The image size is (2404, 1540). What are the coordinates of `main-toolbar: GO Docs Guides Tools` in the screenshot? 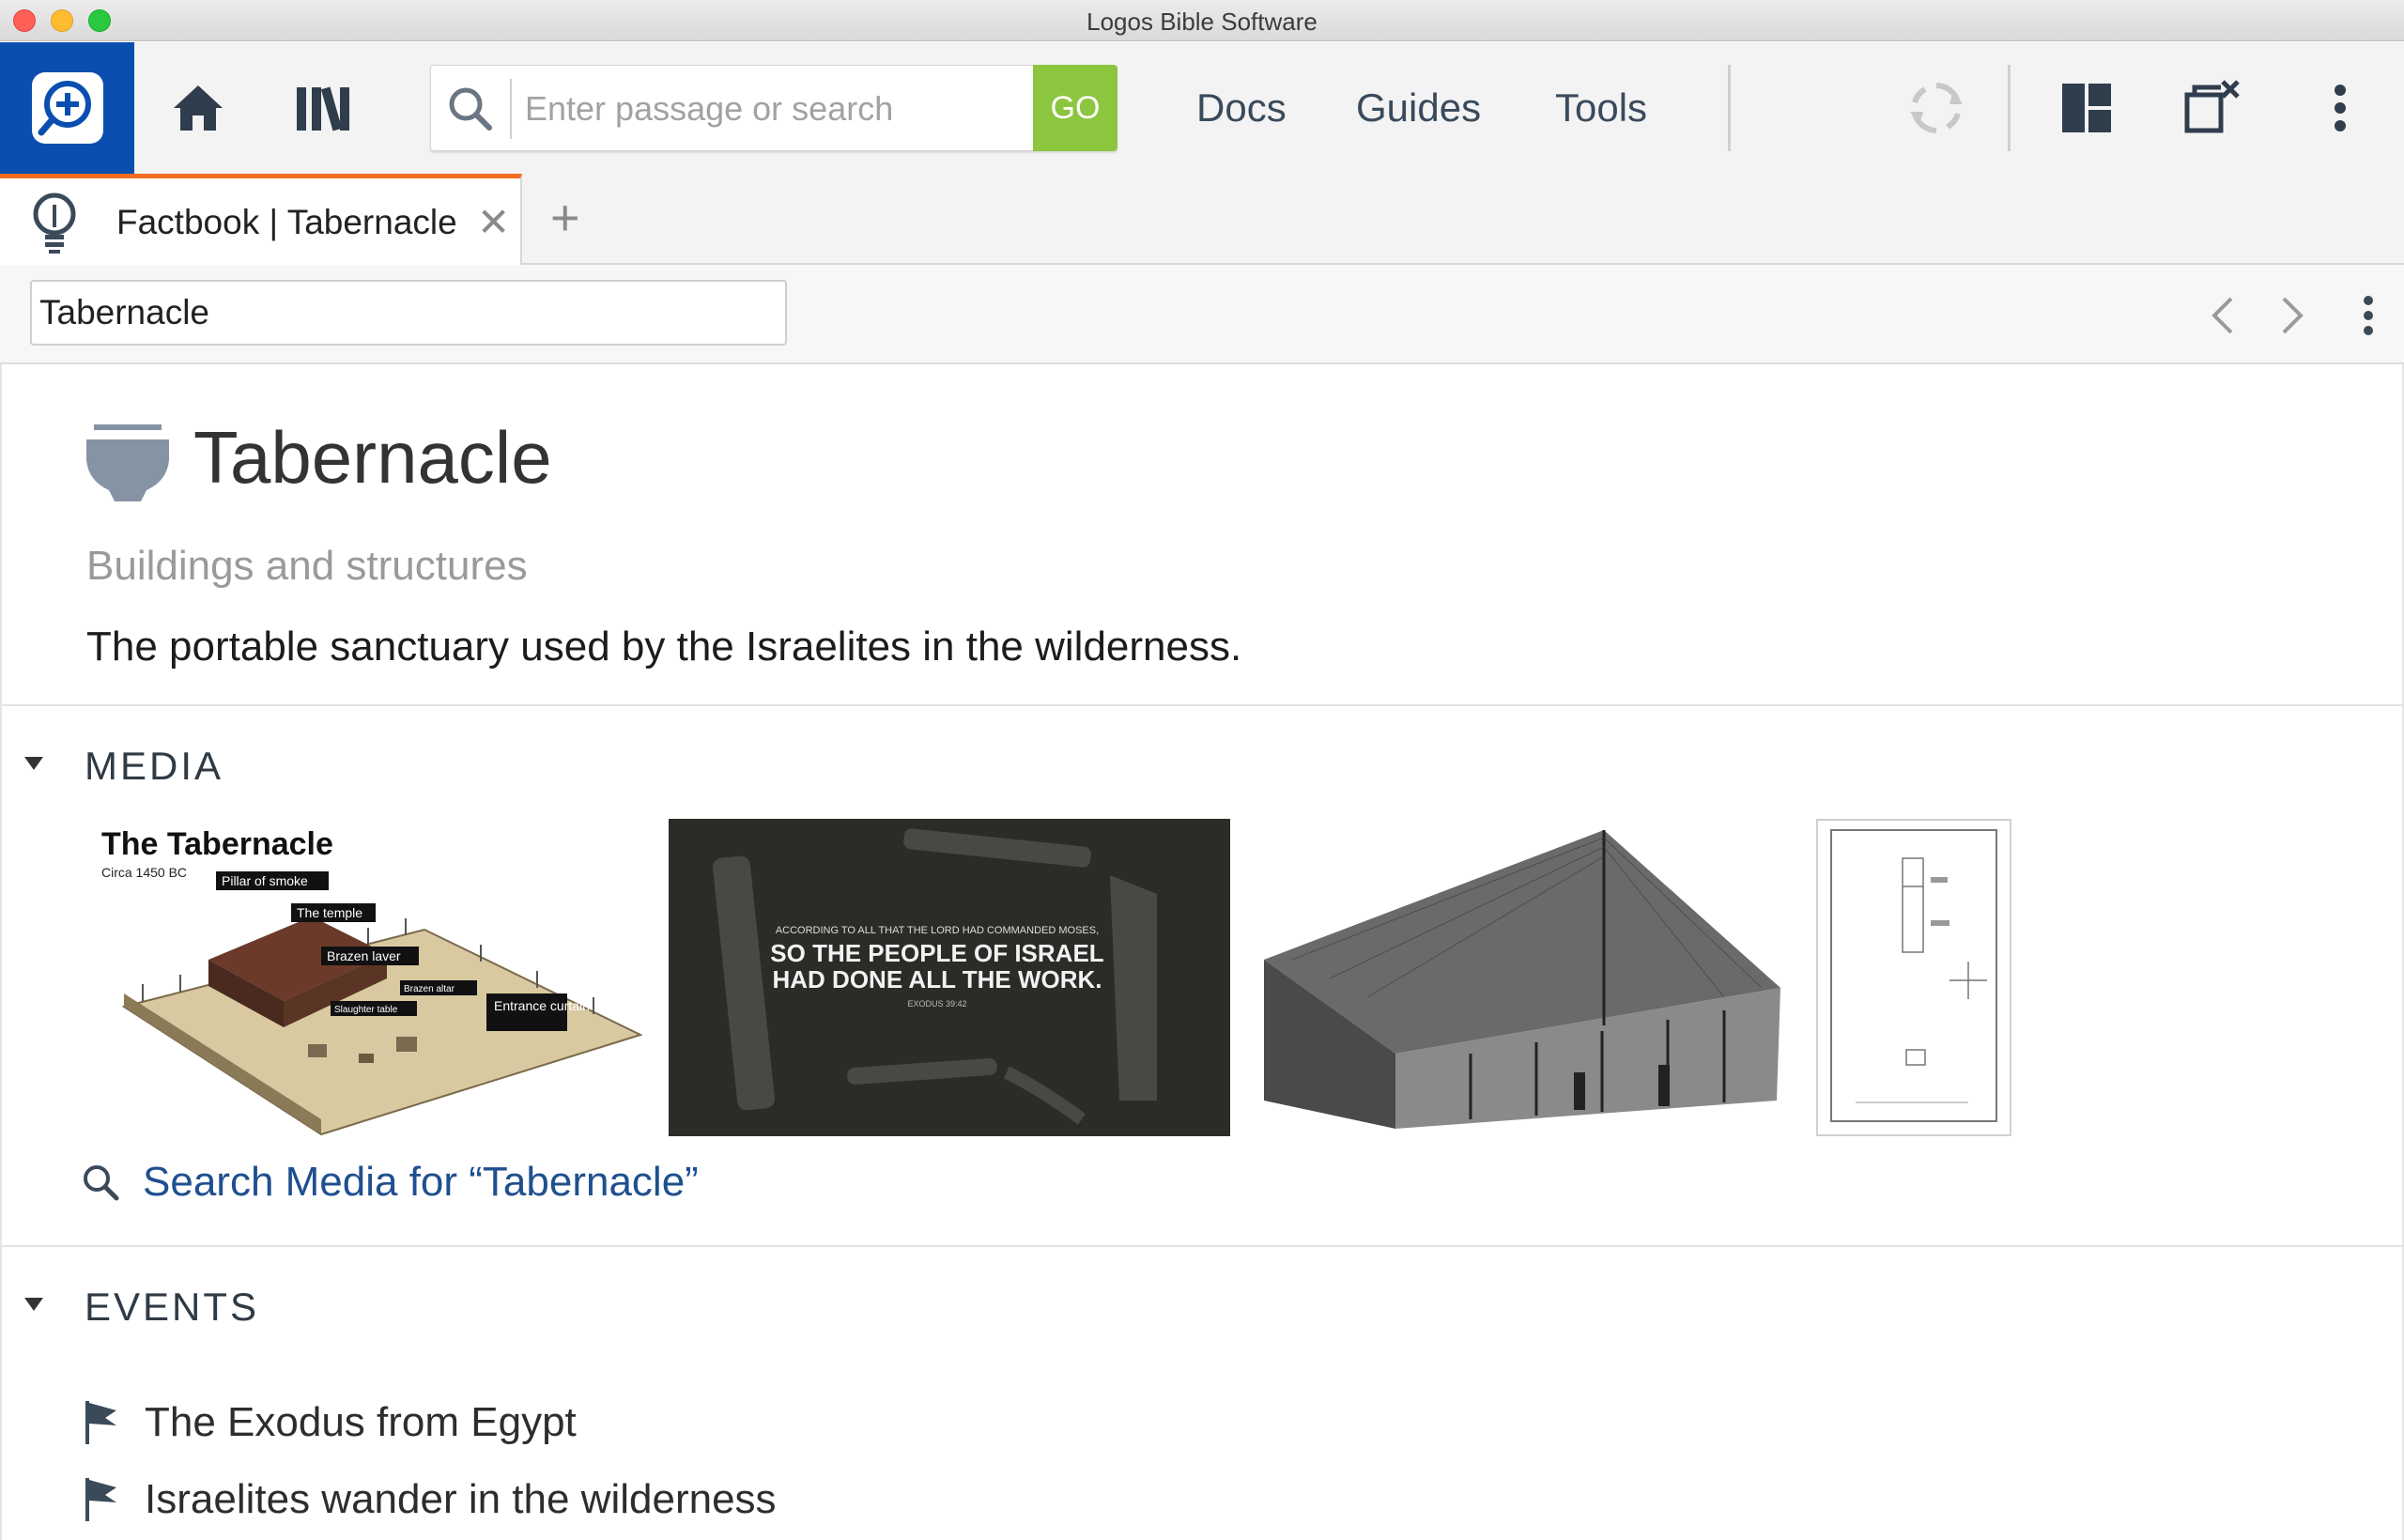 It's located at (1202, 108).